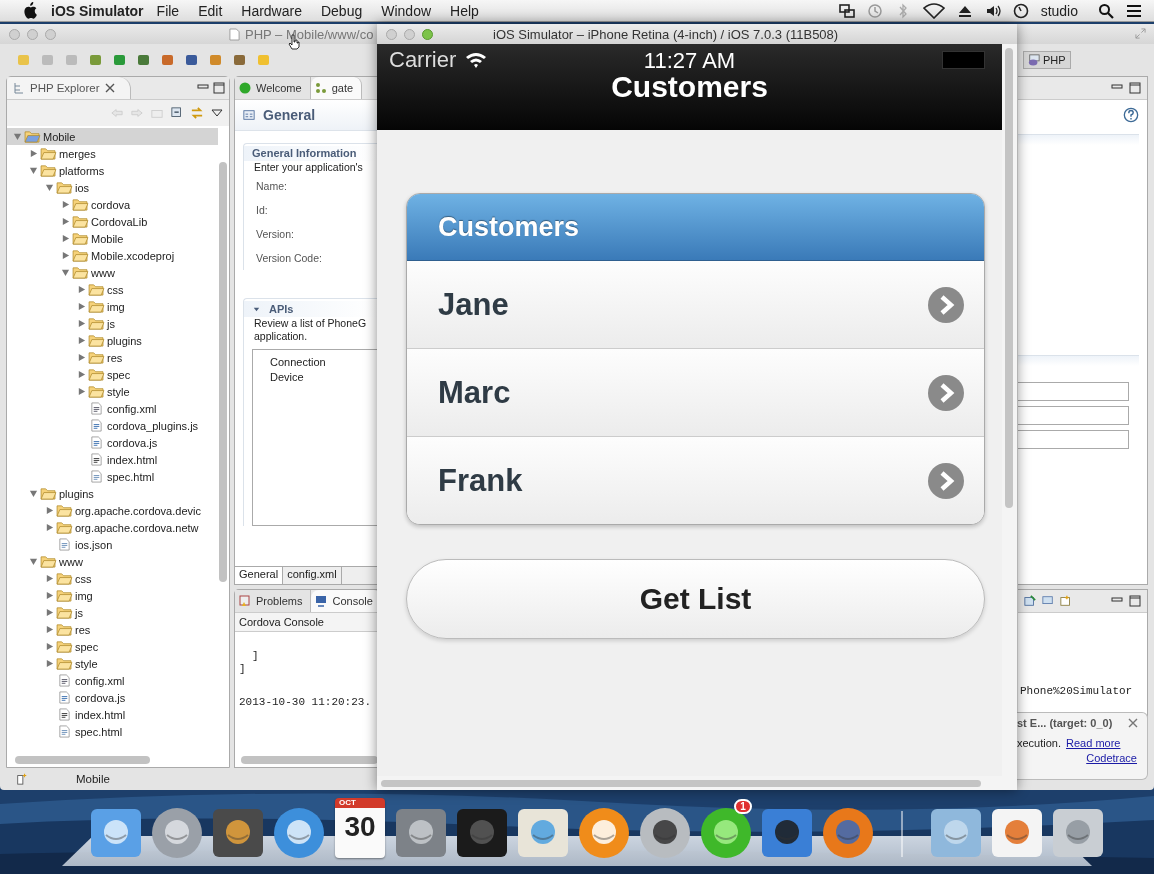 This screenshot has width=1154, height=874. What do you see at coordinates (695, 392) in the screenshot?
I see `list-item: Marc` at bounding box center [695, 392].